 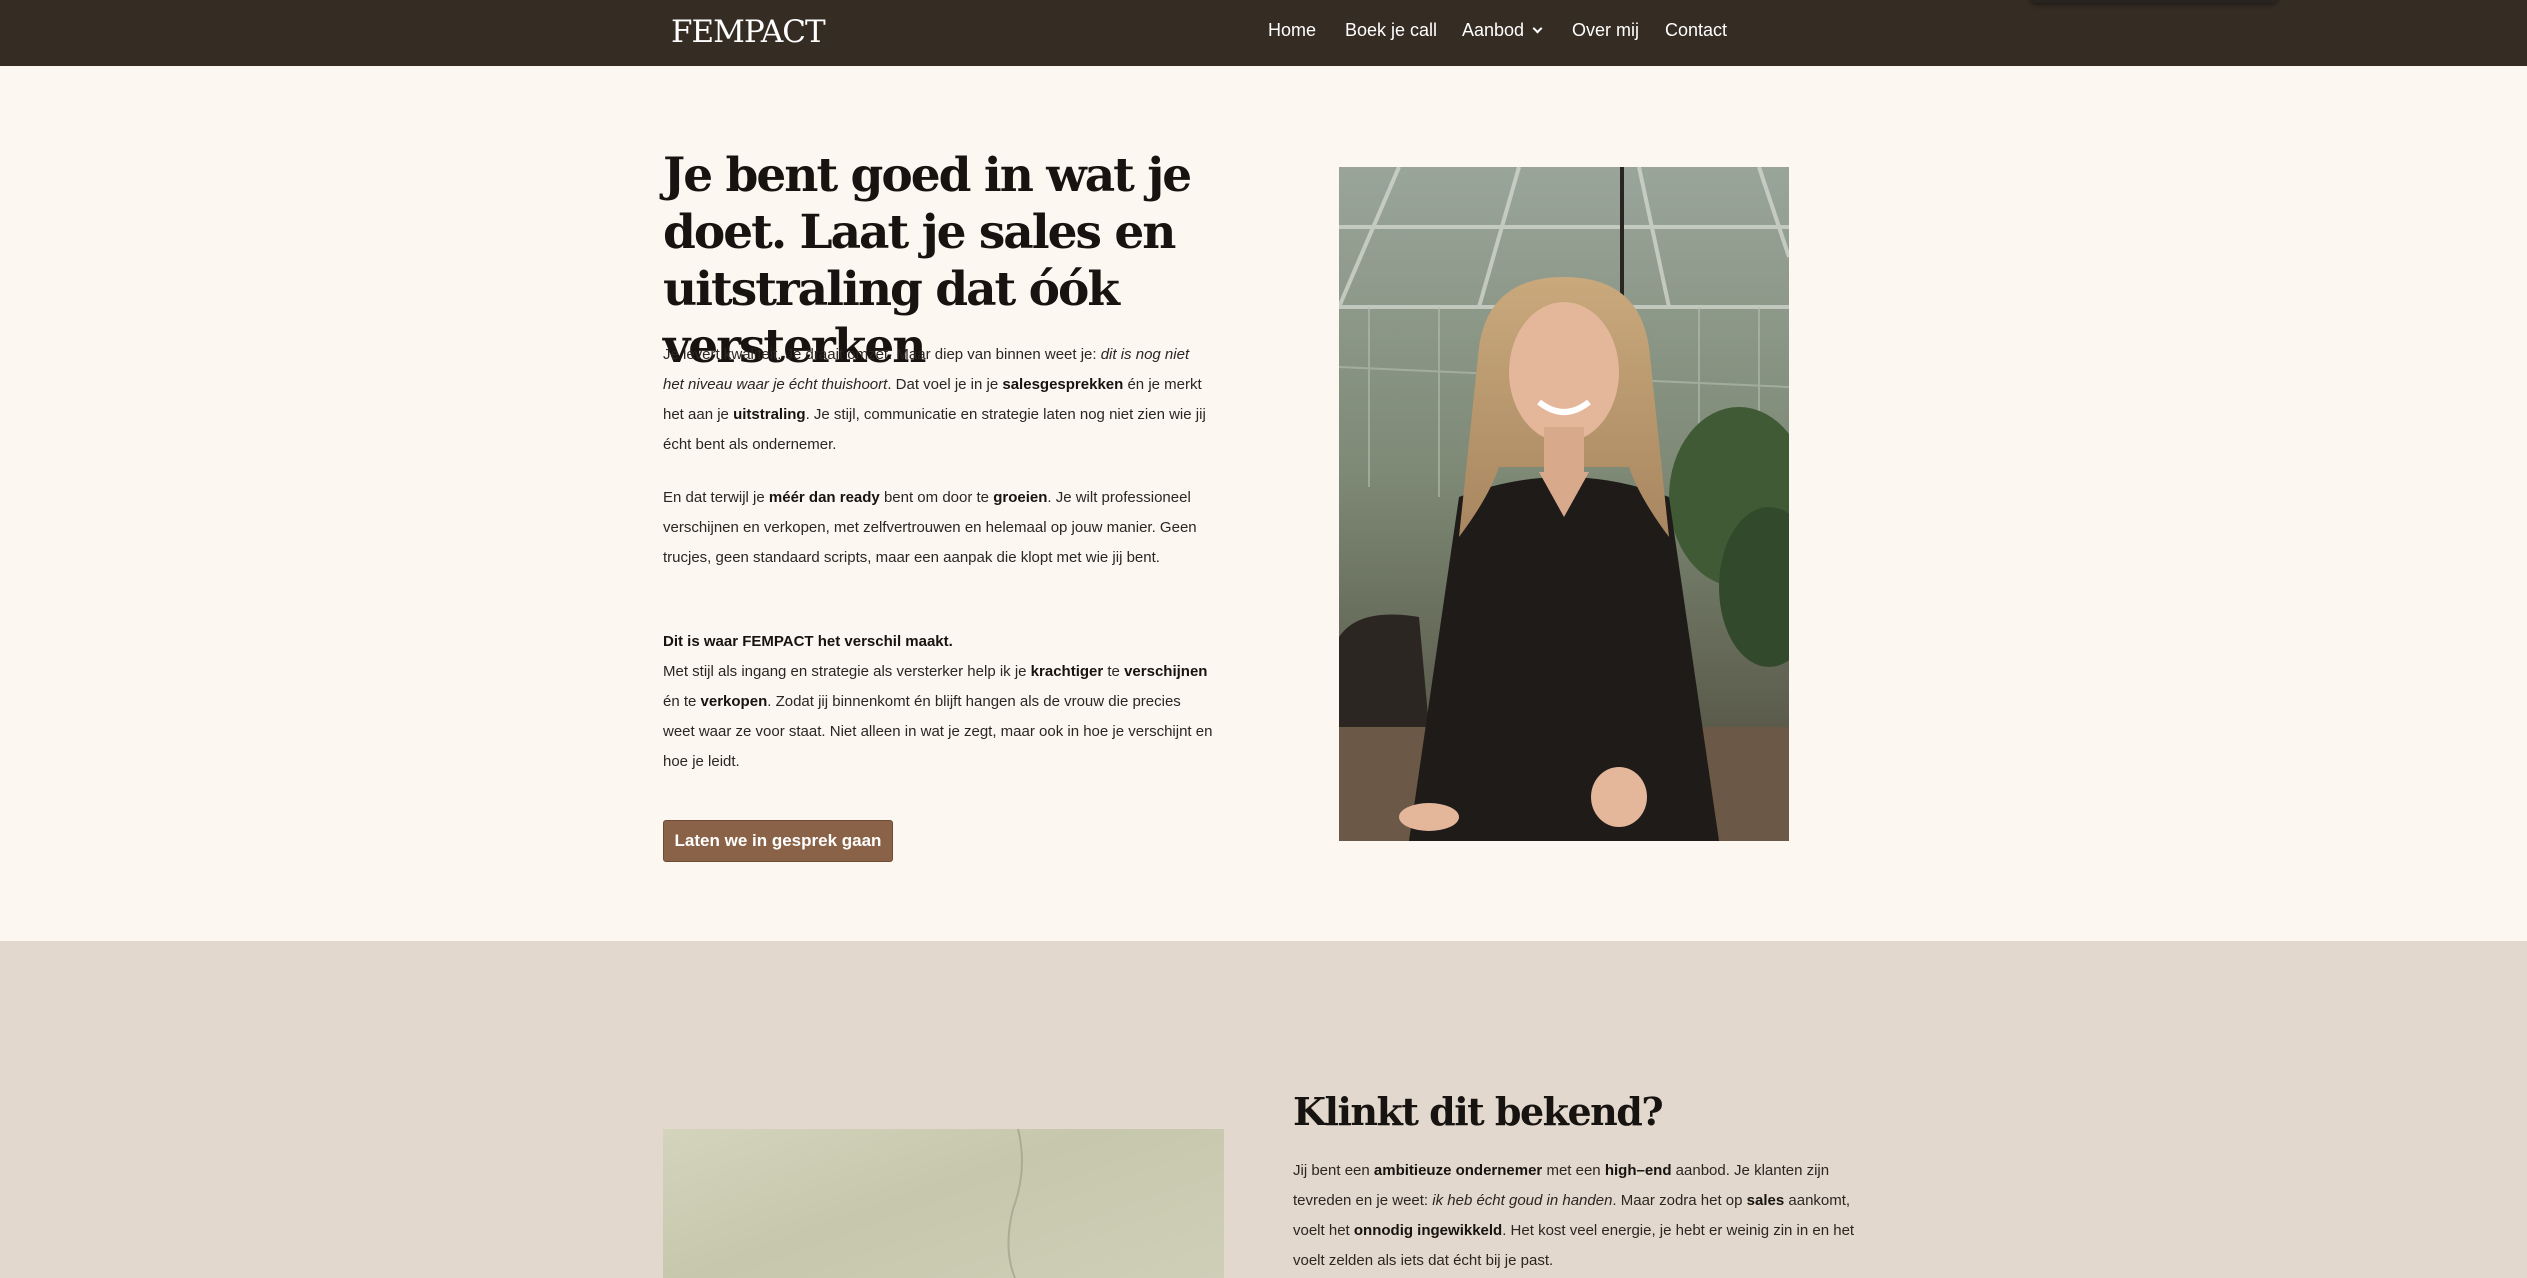 I want to click on text: bent om door te, so click(x=936, y=497).